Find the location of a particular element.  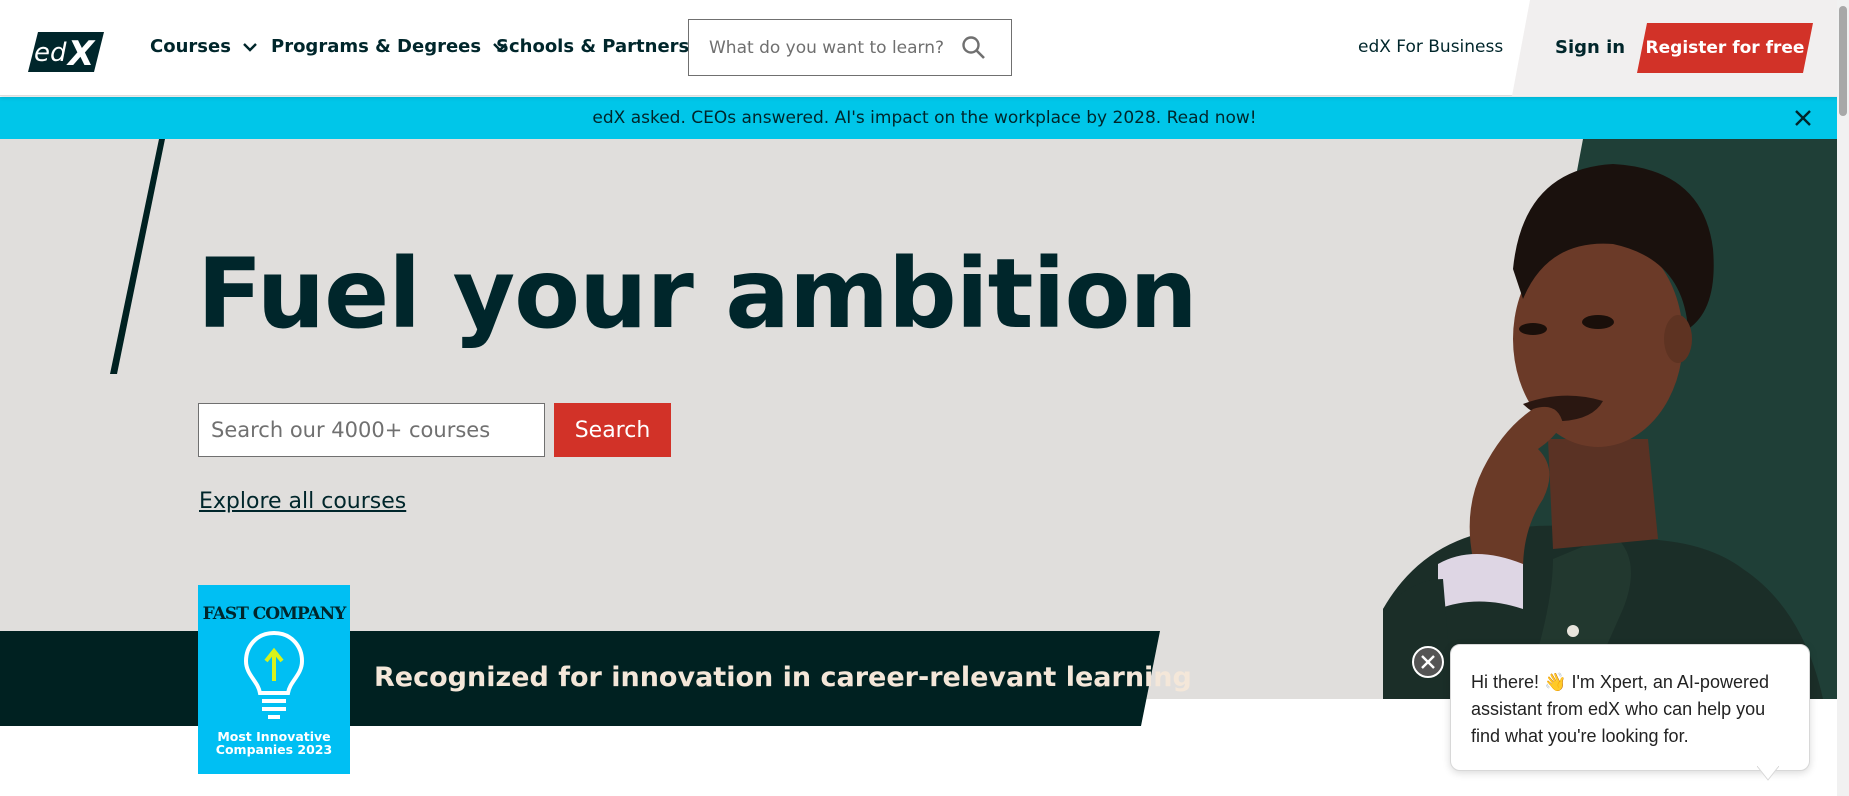

course-search-button: Search is located at coordinates (612, 430).